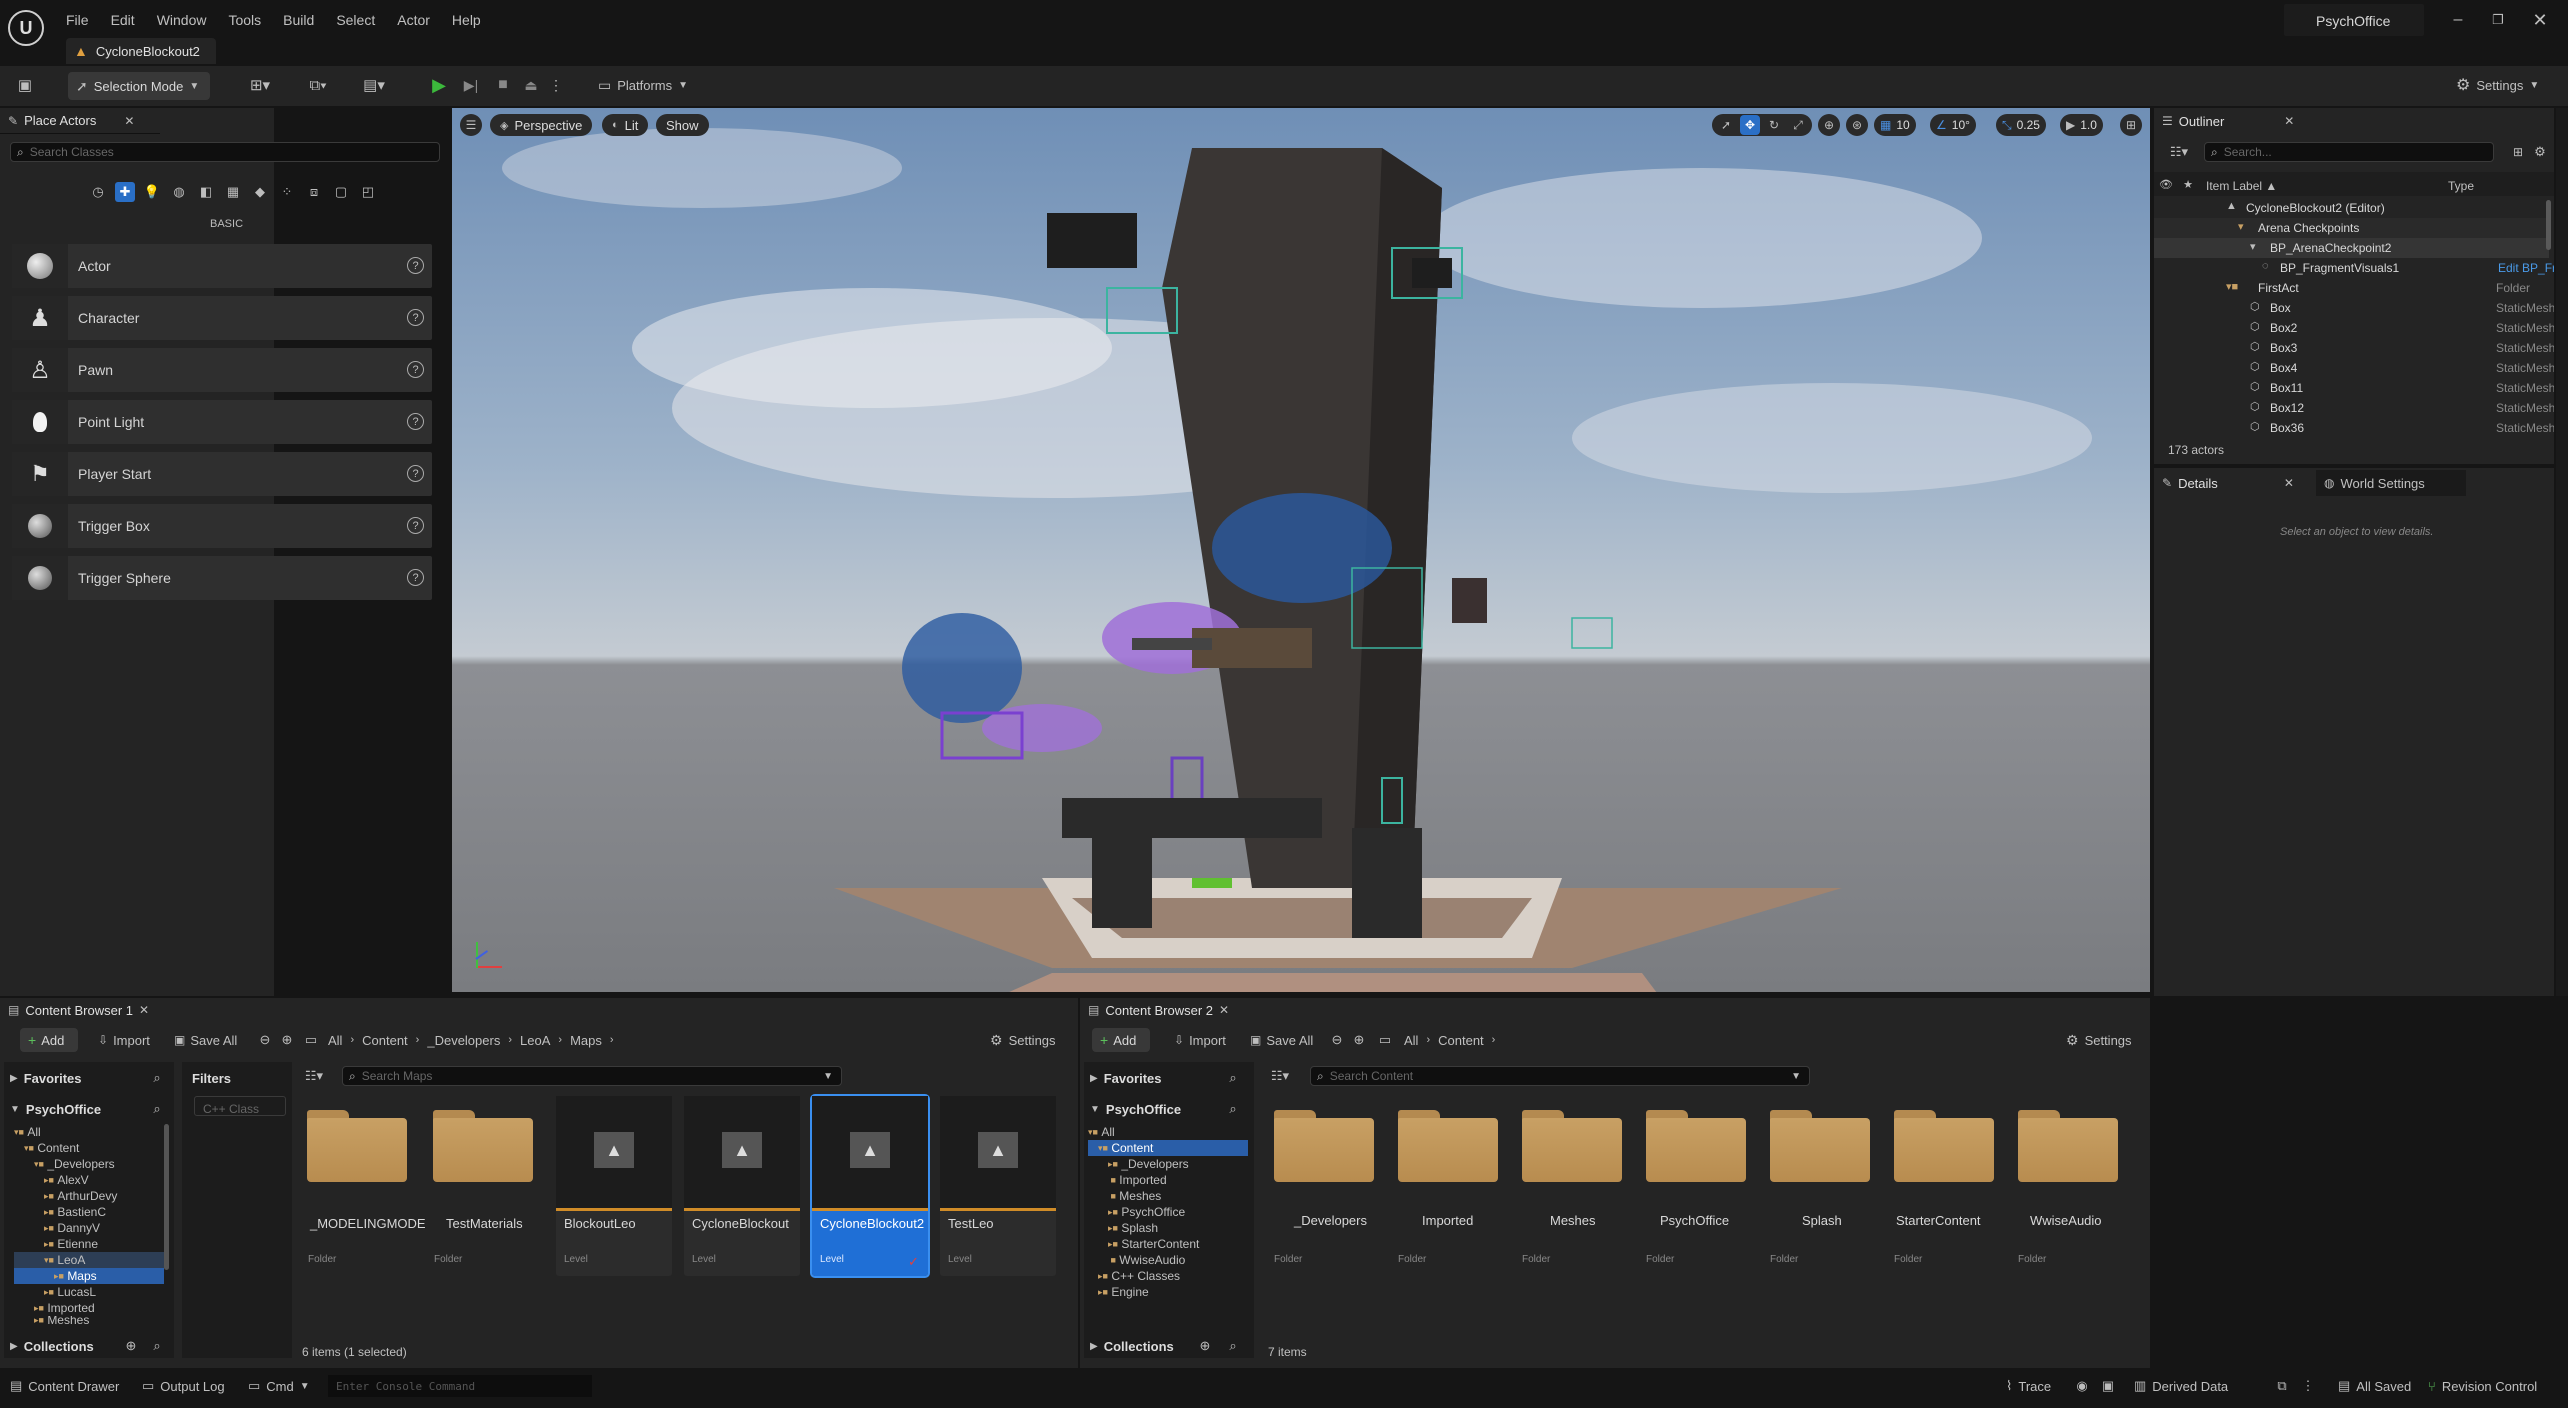  Describe the element at coordinates (89, 1180) in the screenshot. I see `tree-item: ▸■ AlexV` at that location.